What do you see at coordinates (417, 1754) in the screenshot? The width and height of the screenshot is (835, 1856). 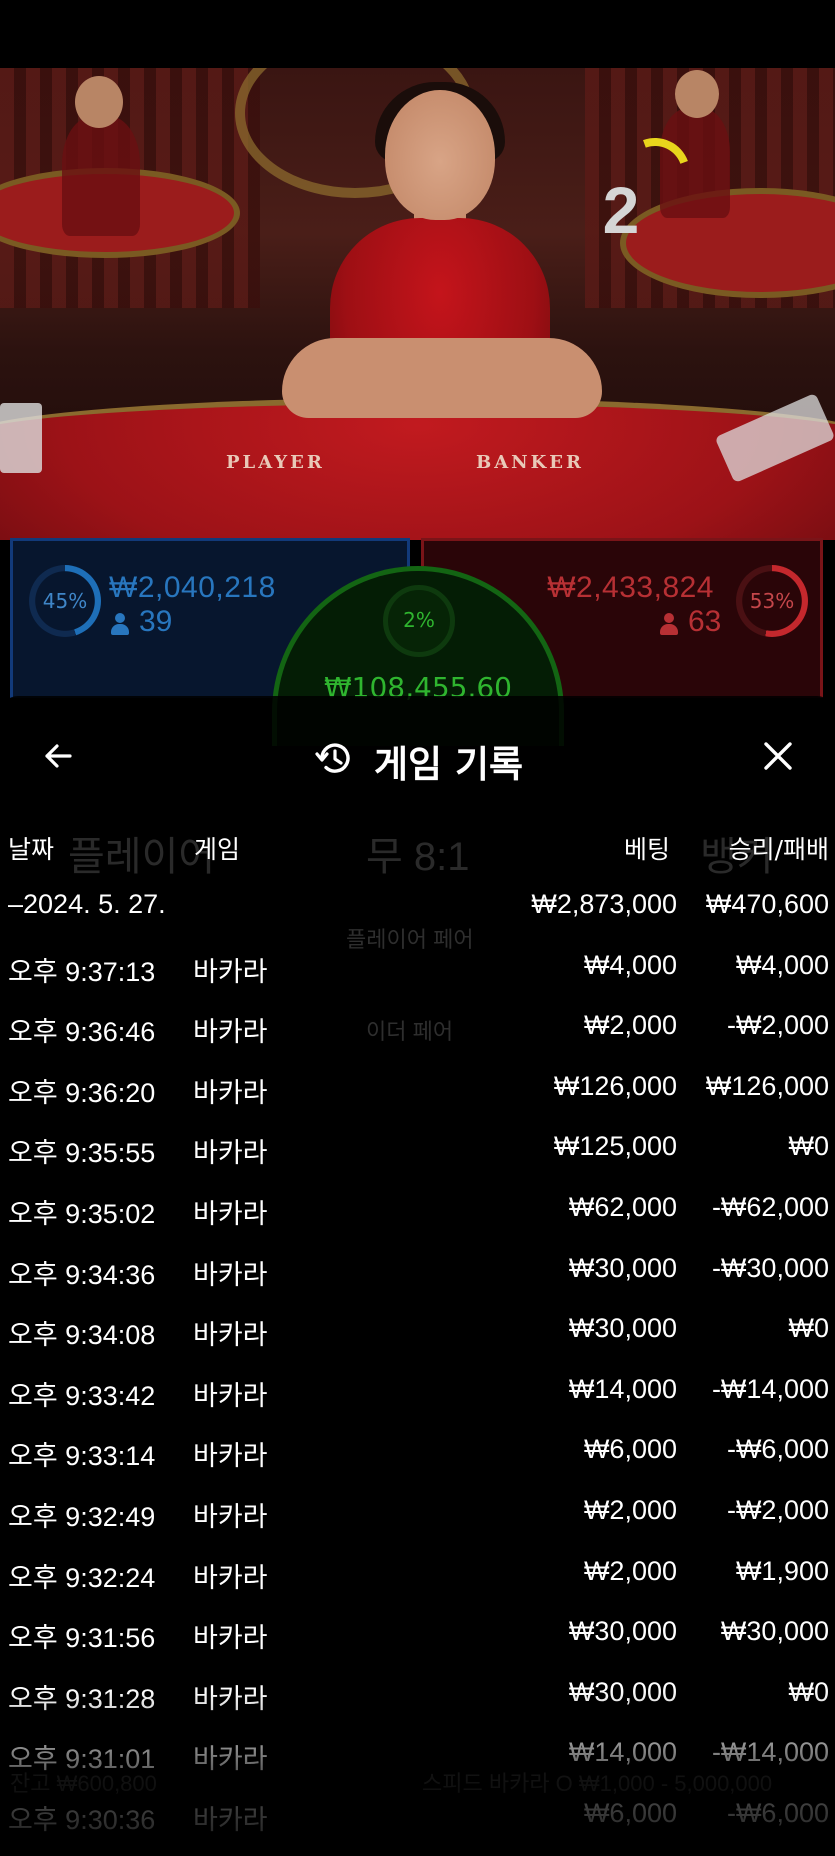 I see `history-row: 오후 9:31:01 바카라 ₩14,000 -₩14,000` at bounding box center [417, 1754].